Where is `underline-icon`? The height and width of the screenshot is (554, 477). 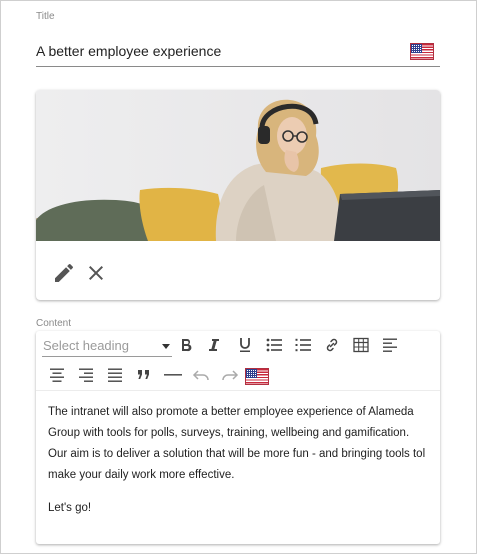 underline-icon is located at coordinates (245, 345).